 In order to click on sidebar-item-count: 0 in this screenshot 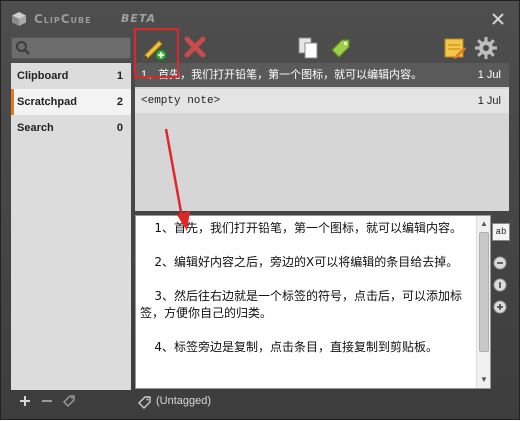, I will do `click(119, 128)`.